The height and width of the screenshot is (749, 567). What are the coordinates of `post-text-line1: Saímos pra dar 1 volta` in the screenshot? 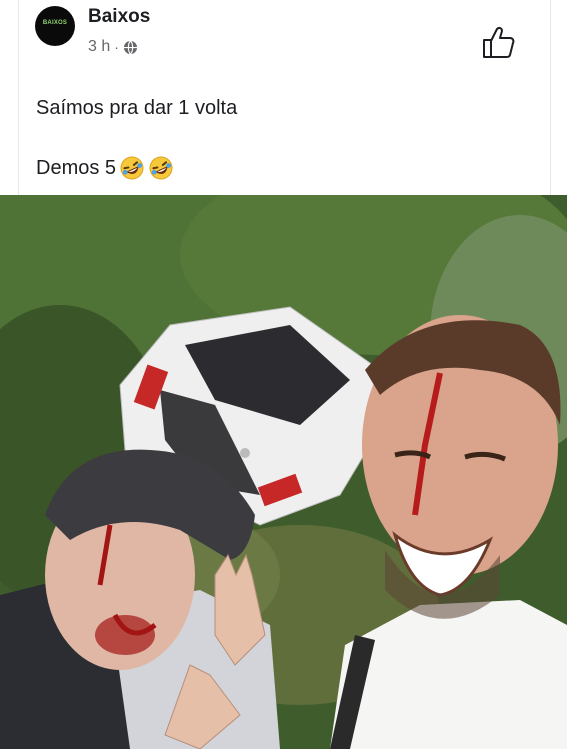 It's located at (137, 108).